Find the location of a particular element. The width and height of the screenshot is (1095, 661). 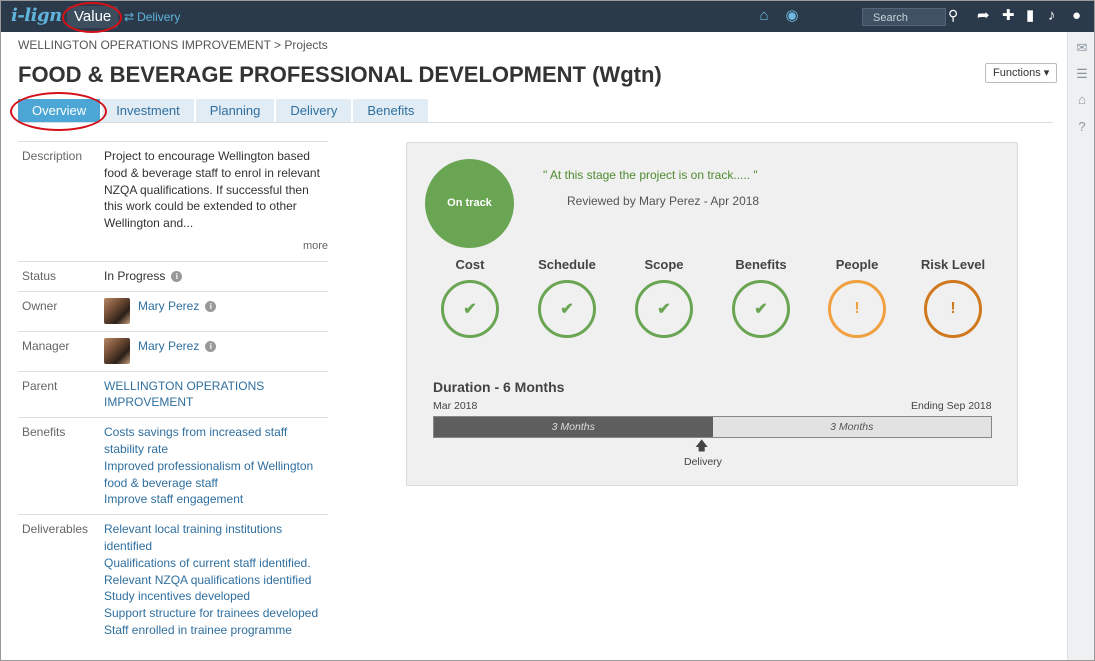

deliverable-link: Support structure for trainees developed is located at coordinates (216, 613).